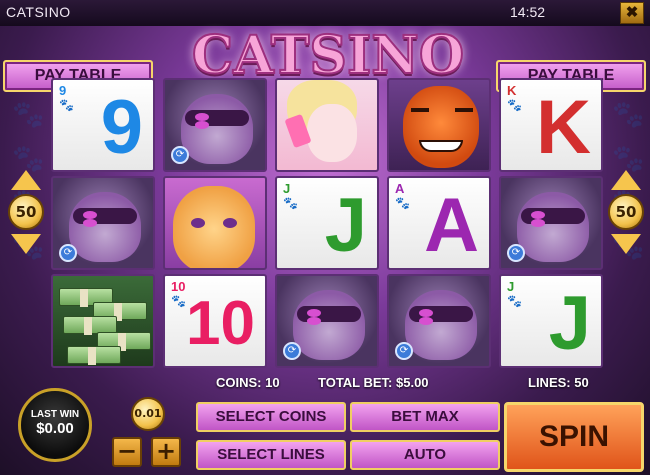 This screenshot has width=650, height=475. I want to click on symbol-card-10: 10 🐾 10, so click(215, 321).